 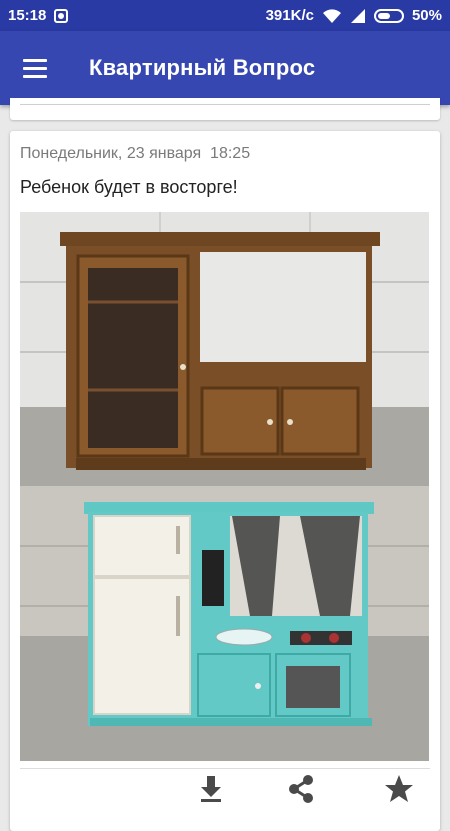 What do you see at coordinates (357, 15) in the screenshot?
I see `signal-icon` at bounding box center [357, 15].